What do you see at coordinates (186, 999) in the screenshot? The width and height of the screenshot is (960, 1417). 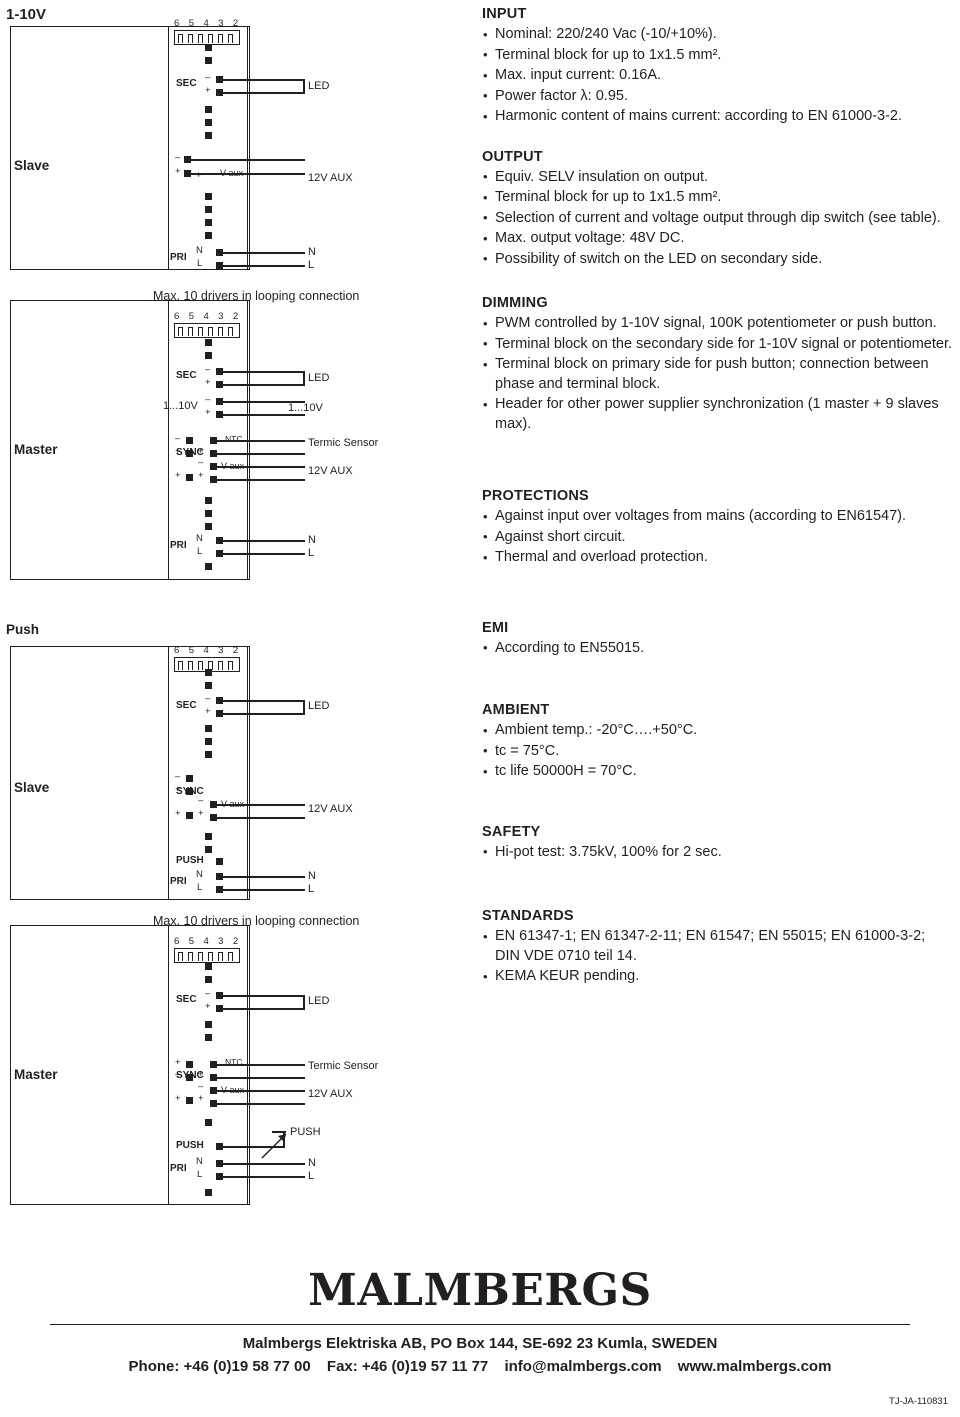 I see `master2-sec-label: SEC` at bounding box center [186, 999].